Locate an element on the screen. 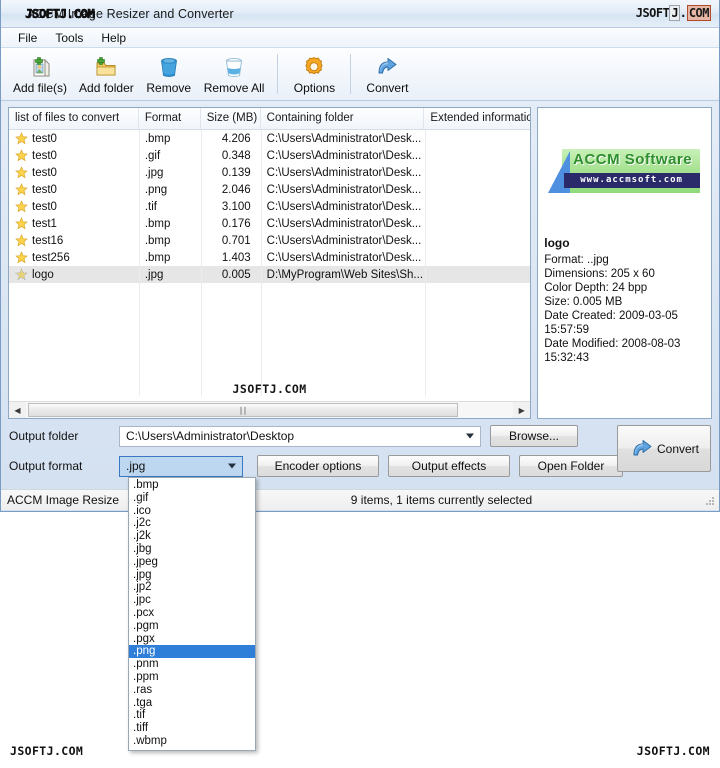  output-format-combobox: .jpg is located at coordinates (181, 466).